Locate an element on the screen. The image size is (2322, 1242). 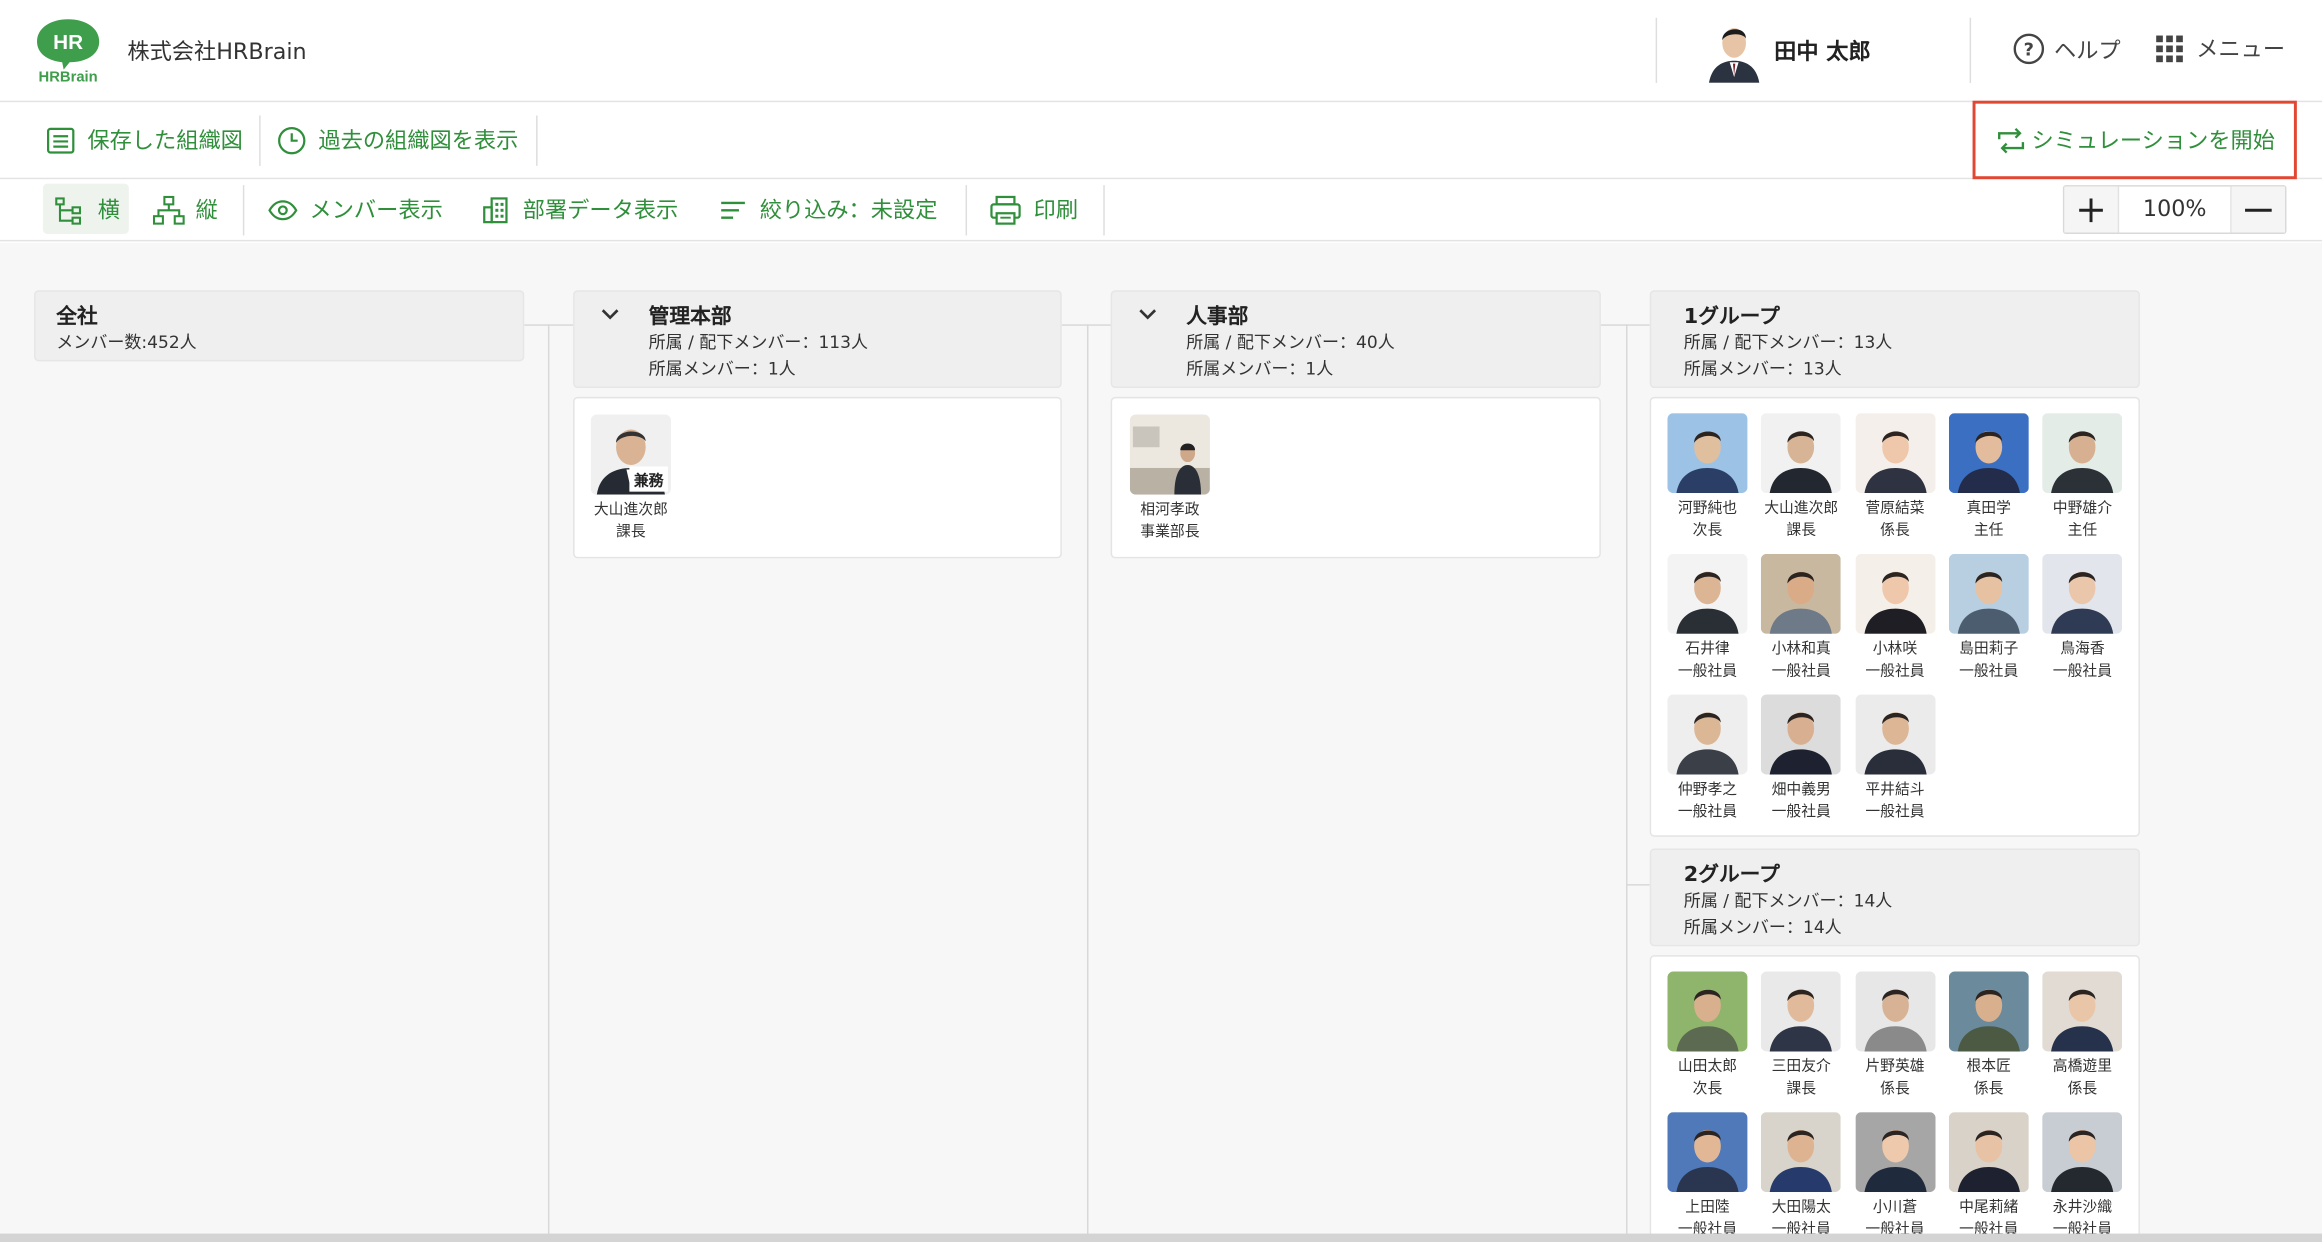
vertical-tree-icon is located at coordinates (168, 209).